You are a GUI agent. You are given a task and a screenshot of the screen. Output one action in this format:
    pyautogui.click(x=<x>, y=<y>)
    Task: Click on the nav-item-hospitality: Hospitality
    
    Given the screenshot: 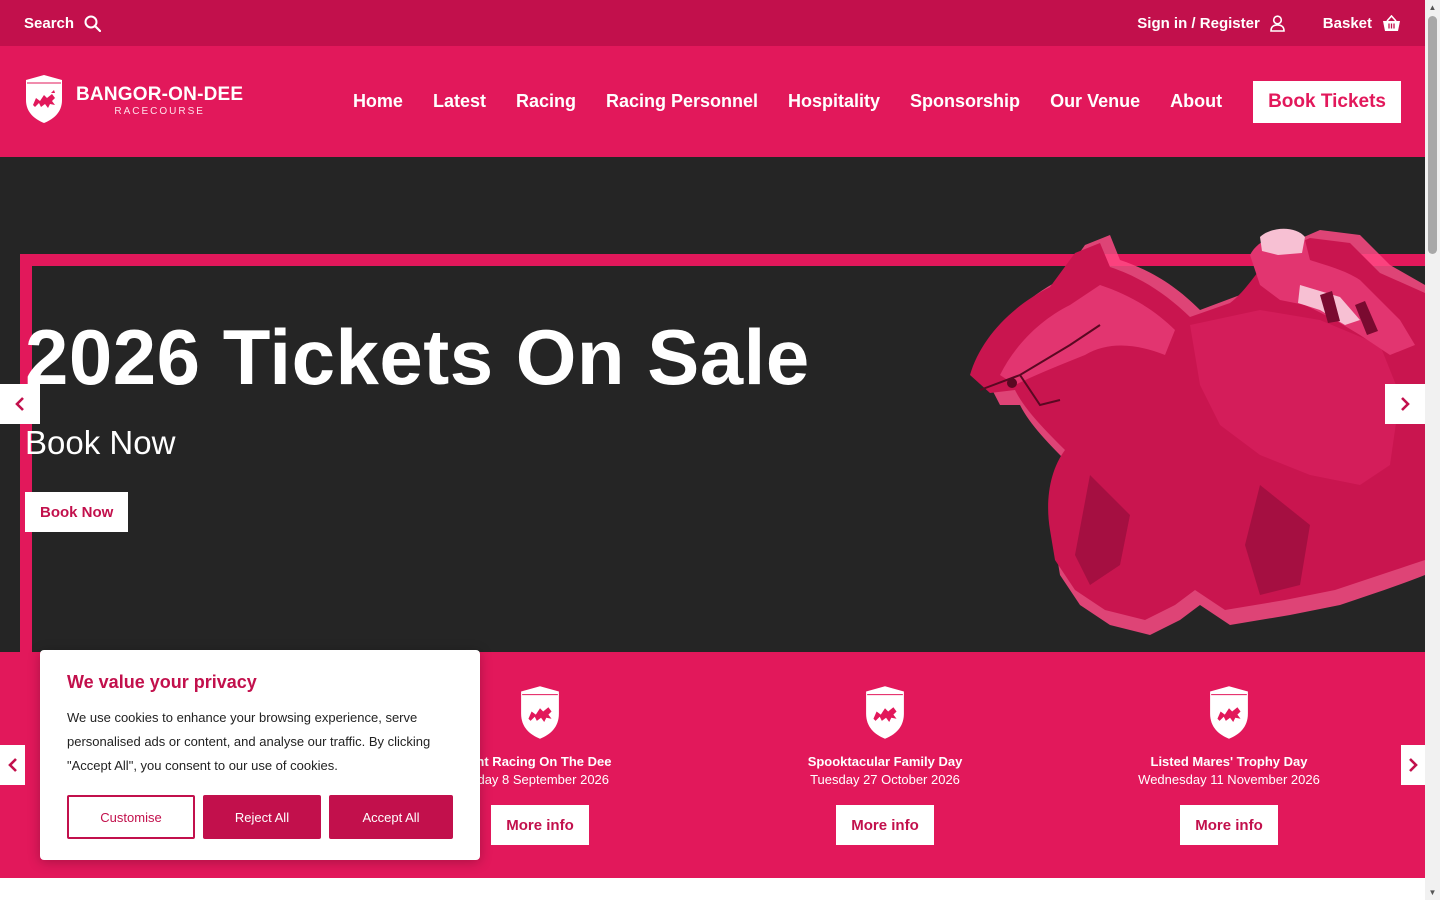 What is the action you would take?
    pyautogui.click(x=834, y=101)
    